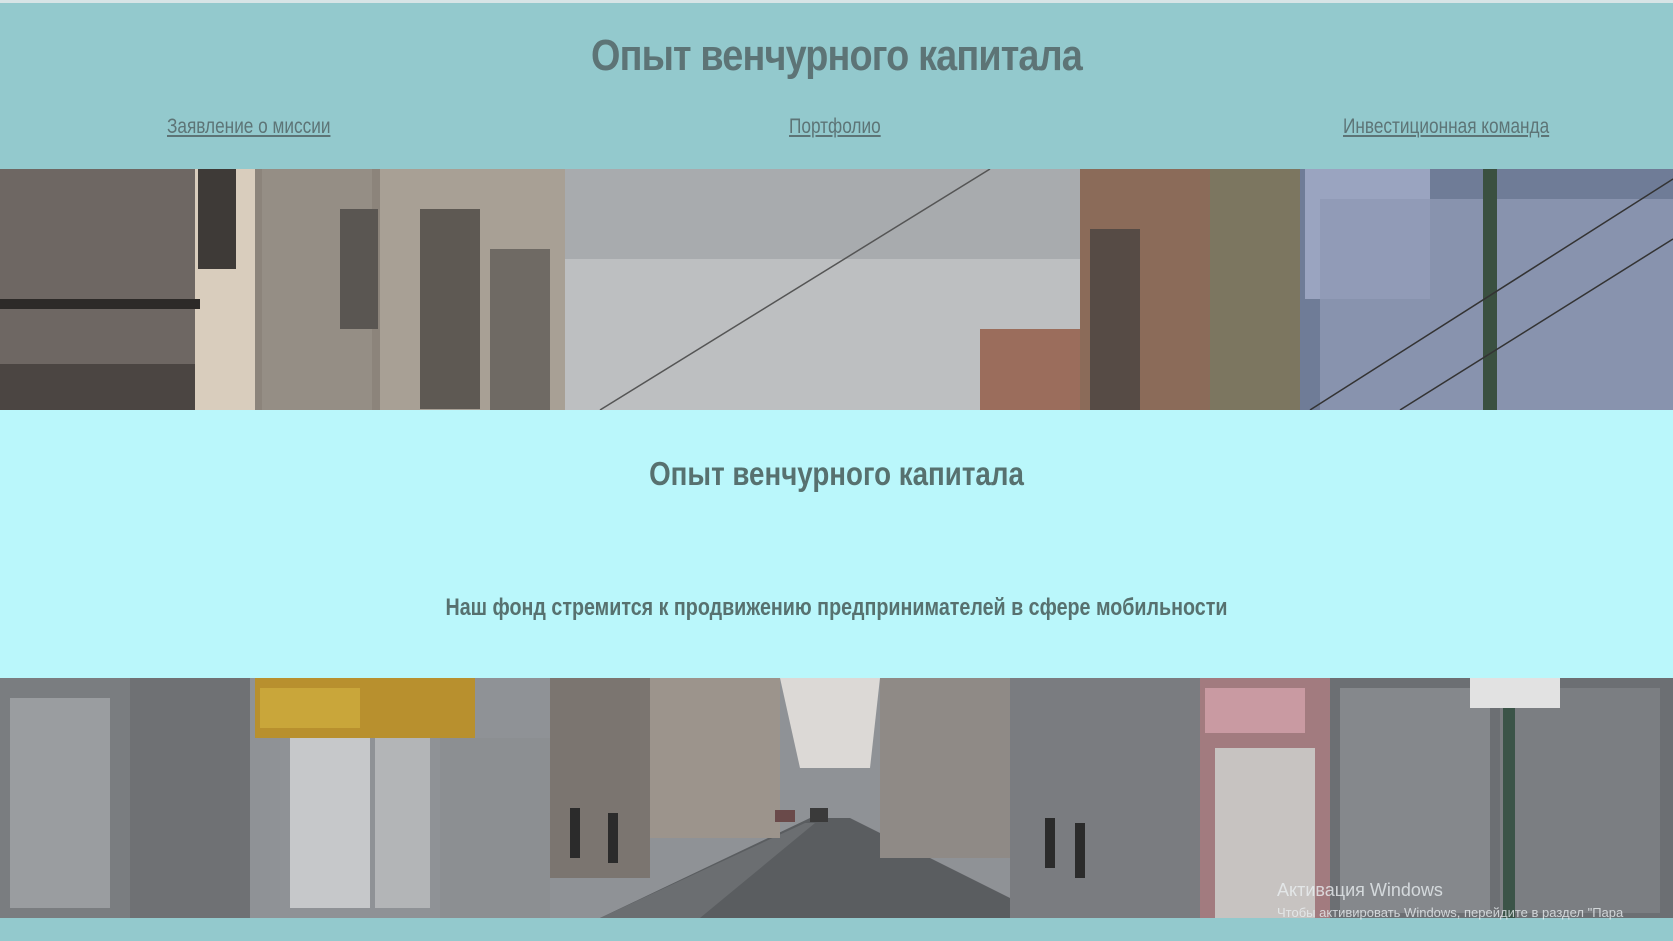  What do you see at coordinates (837, 55) in the screenshot?
I see `site-title: Опыт венчурного капитала` at bounding box center [837, 55].